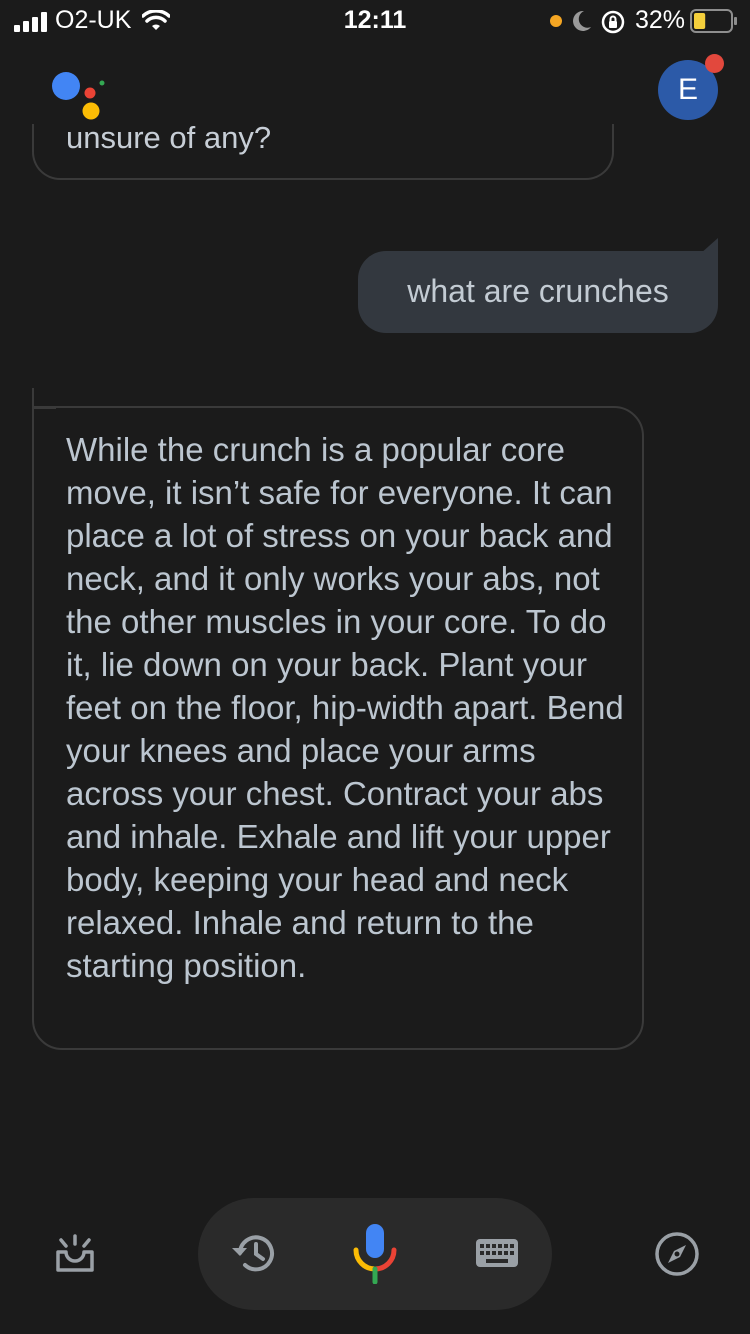  Describe the element at coordinates (556, 21) in the screenshot. I see `privacy-indicator-dot` at that location.